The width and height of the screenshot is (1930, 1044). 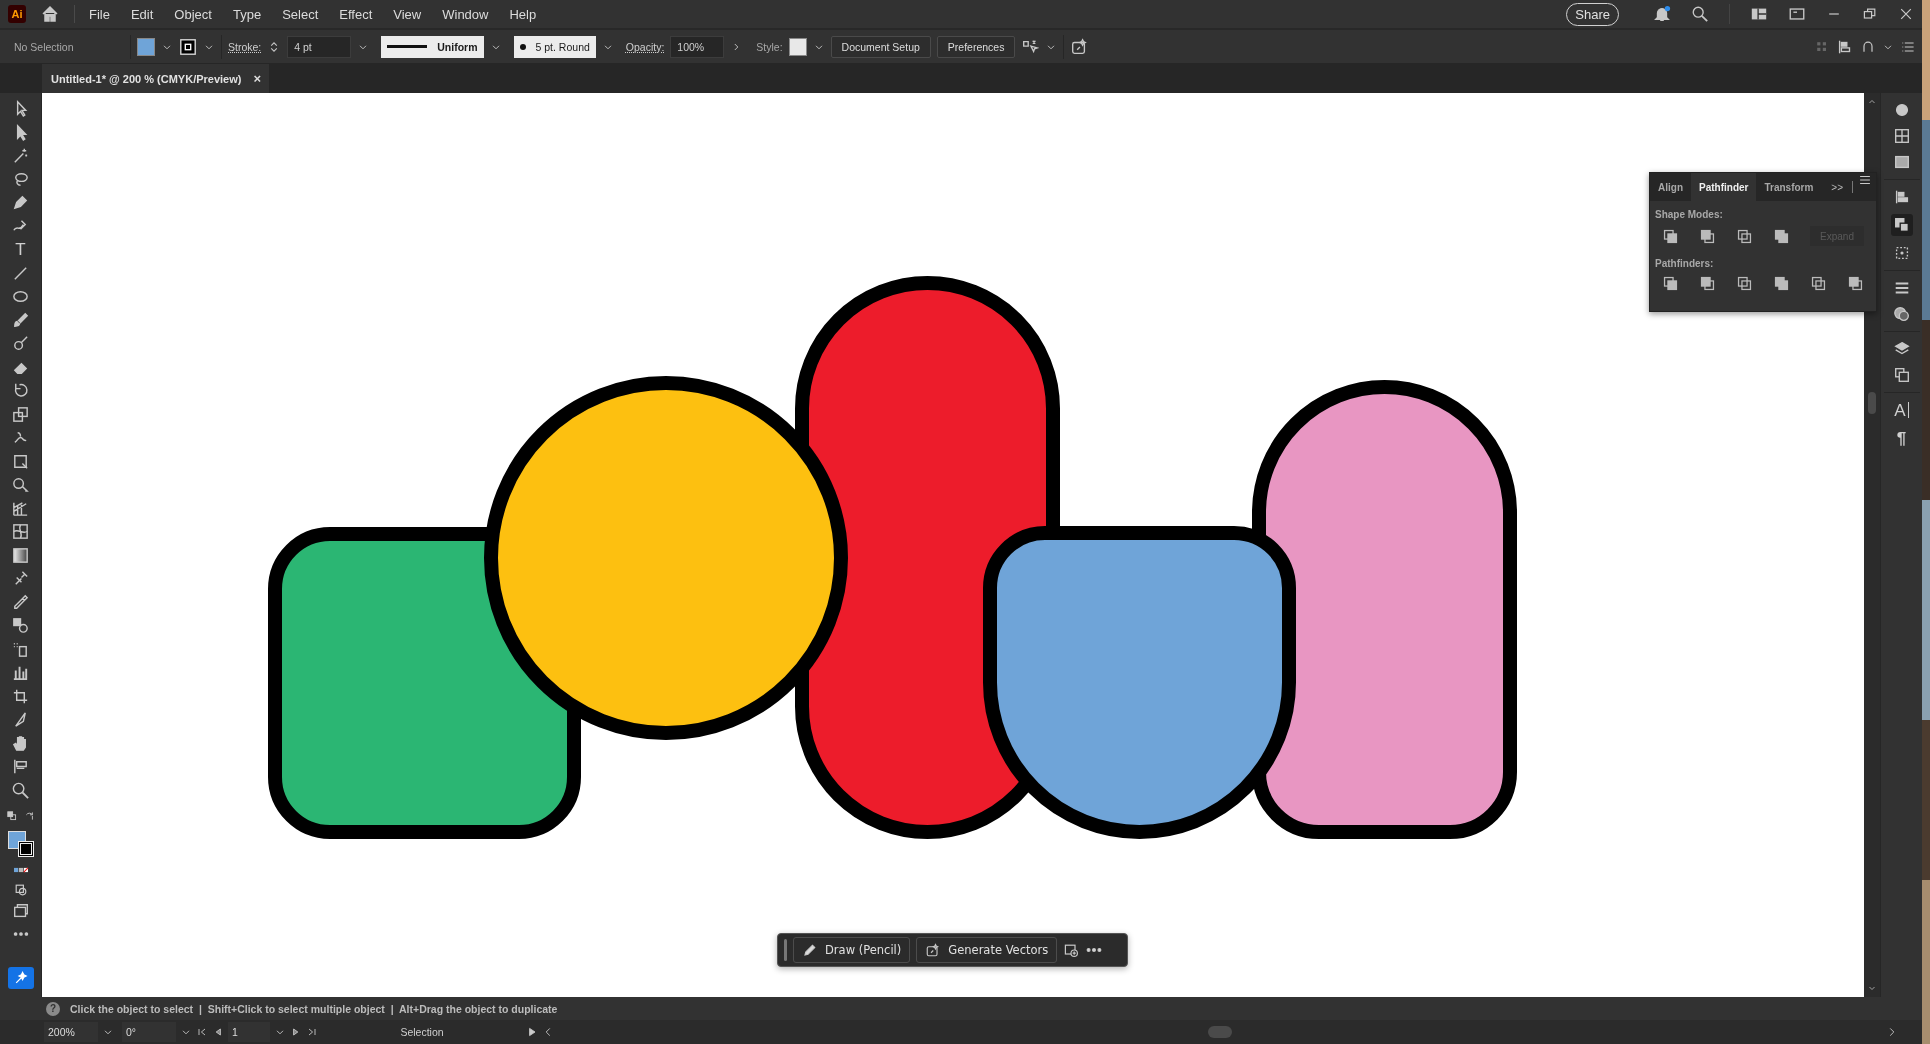 I want to click on shaper-icon, so click(x=20, y=343).